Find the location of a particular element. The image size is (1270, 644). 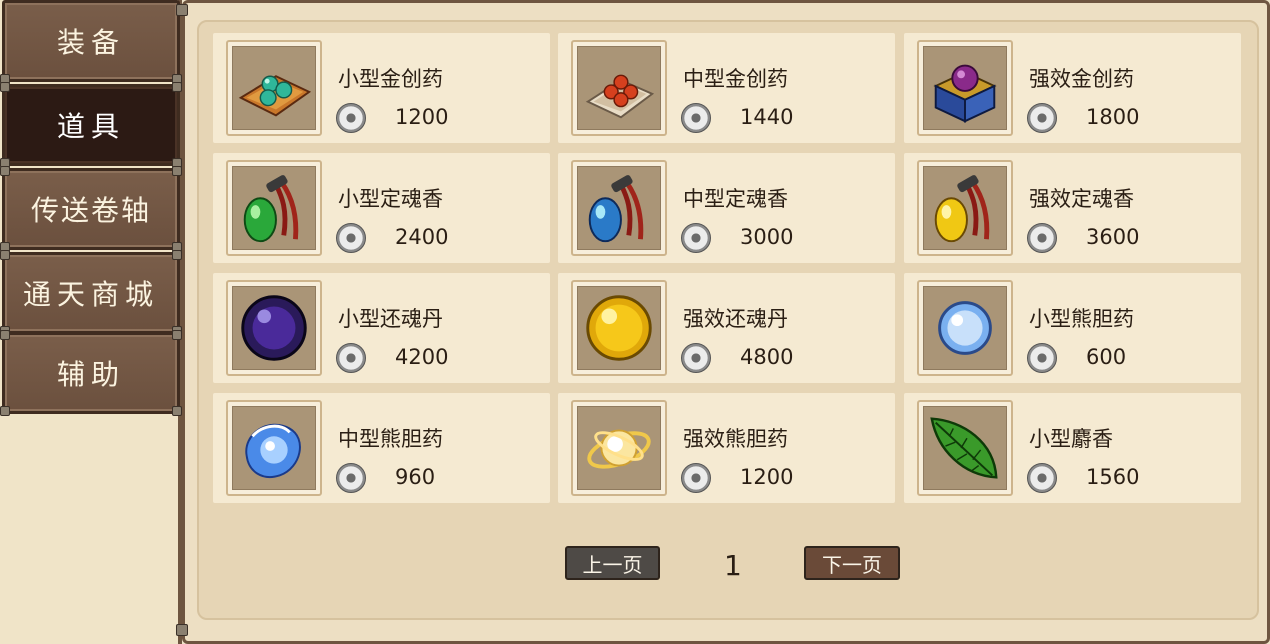

green-leaf-icon is located at coordinates (964, 448).